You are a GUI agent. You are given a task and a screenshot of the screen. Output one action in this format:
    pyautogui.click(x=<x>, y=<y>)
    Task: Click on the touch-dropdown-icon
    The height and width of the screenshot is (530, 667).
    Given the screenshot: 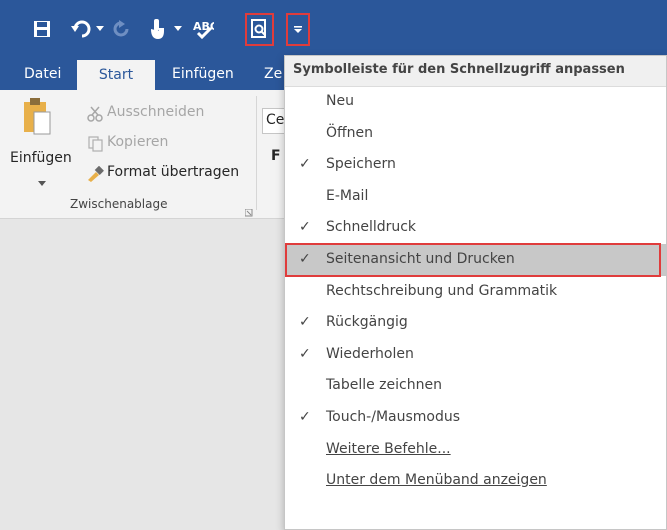 What is the action you would take?
    pyautogui.click(x=178, y=29)
    